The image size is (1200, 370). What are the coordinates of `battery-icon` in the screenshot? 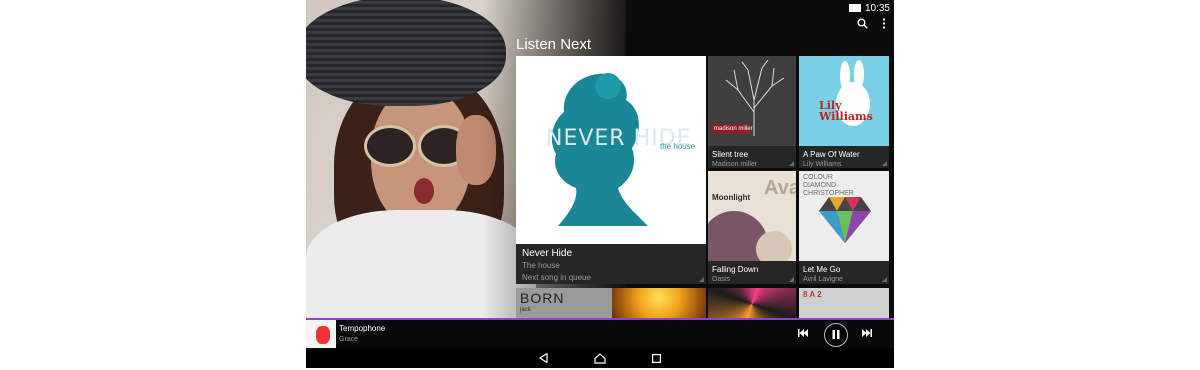 It's located at (854, 8).